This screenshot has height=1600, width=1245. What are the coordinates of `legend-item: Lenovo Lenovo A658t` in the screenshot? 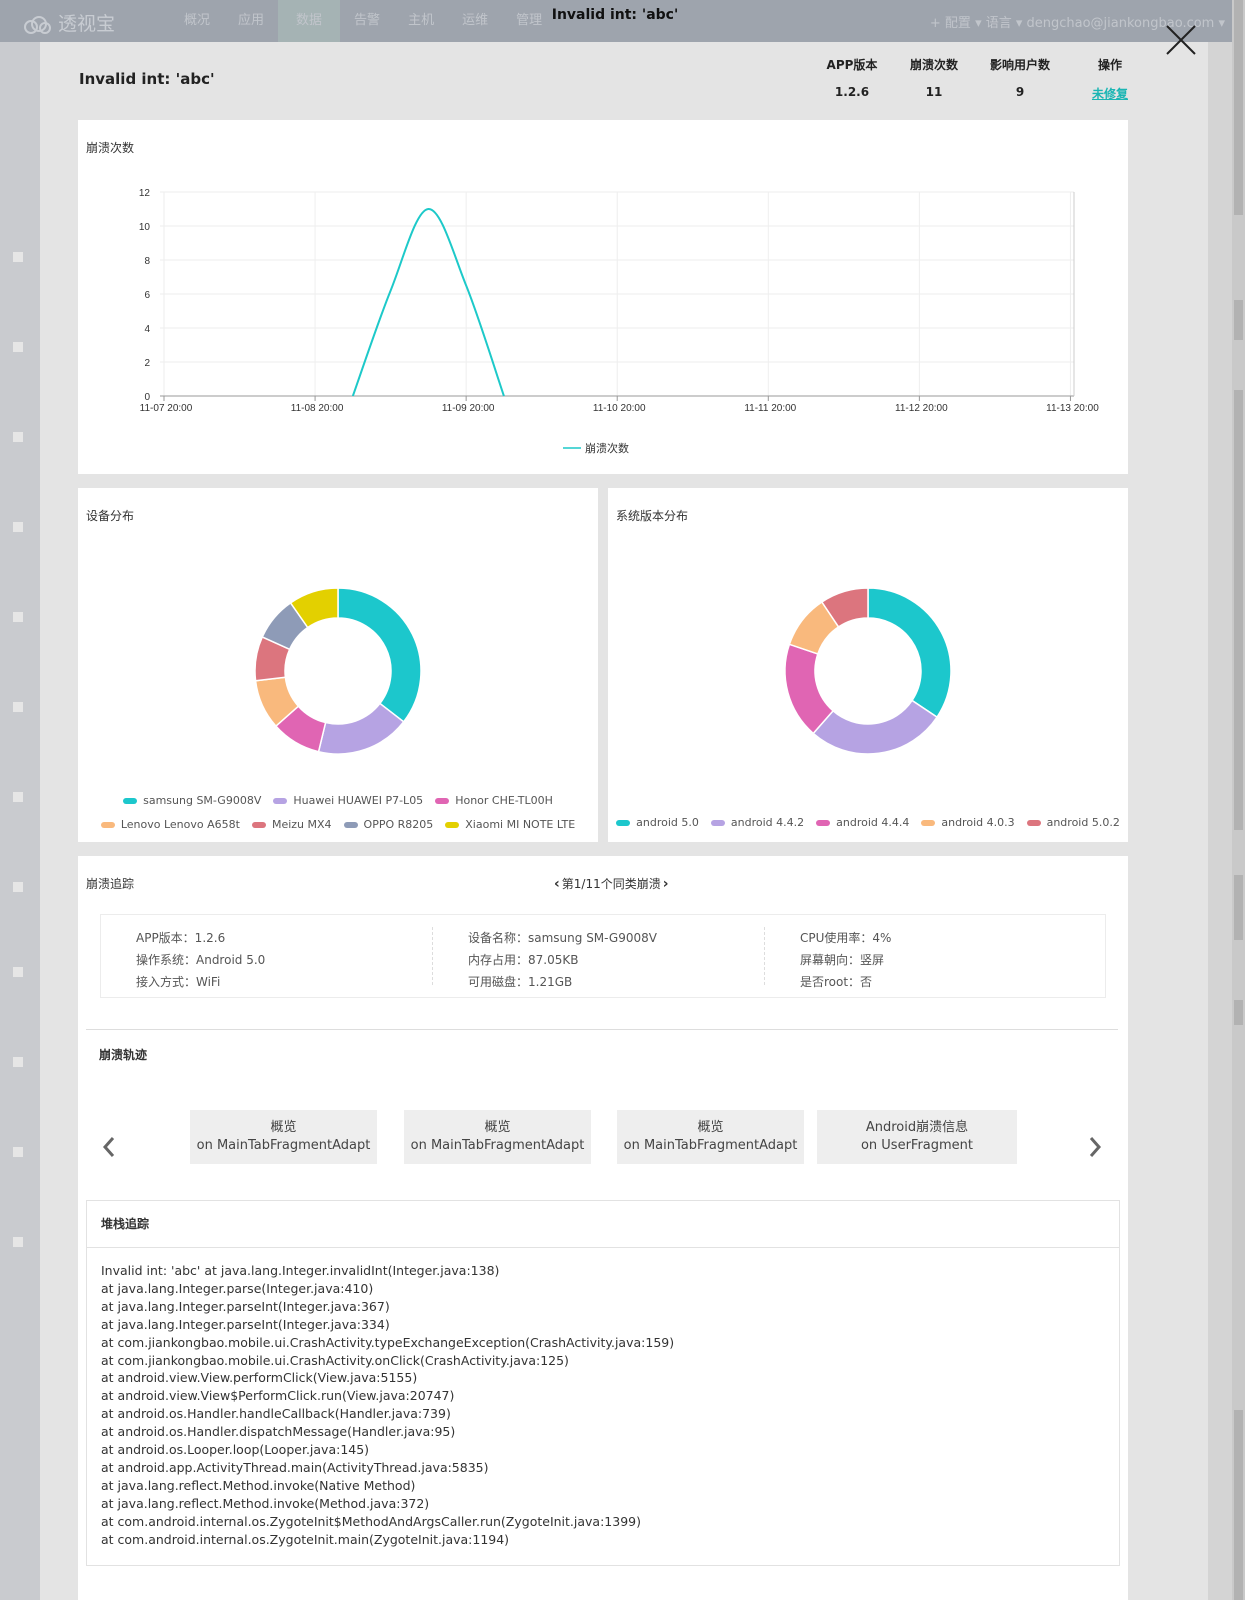 It's located at (170, 825).